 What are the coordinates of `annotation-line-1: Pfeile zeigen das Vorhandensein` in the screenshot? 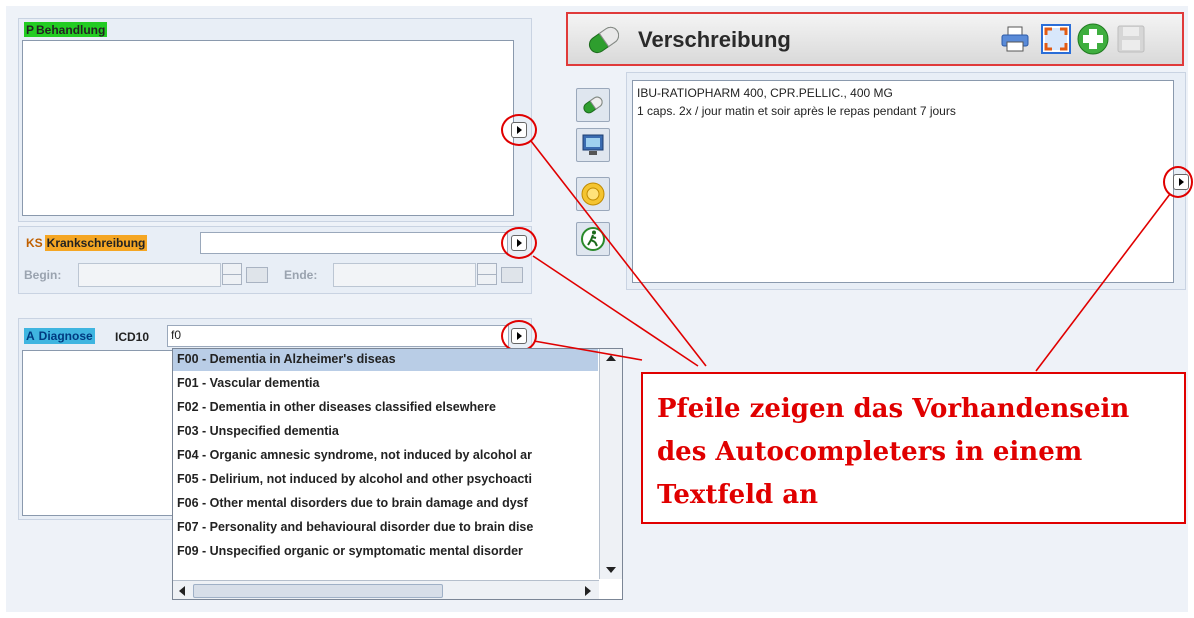 It's located at (893, 409).